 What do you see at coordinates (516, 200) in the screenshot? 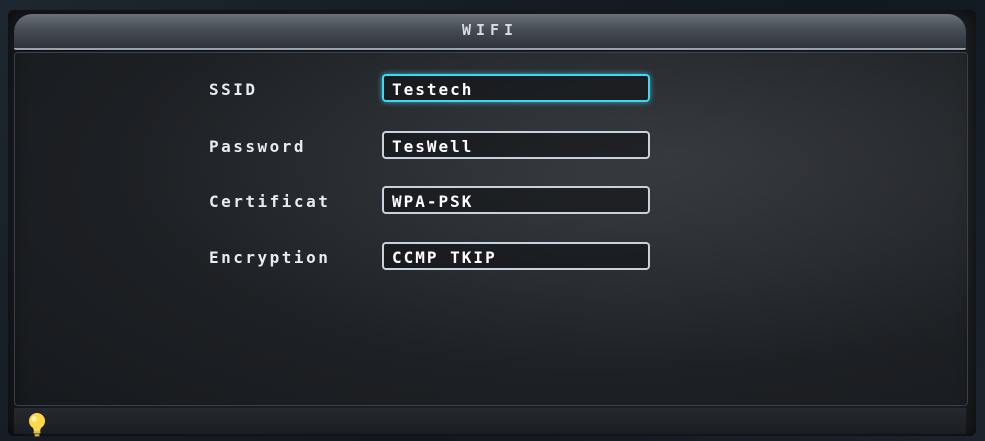
I see `certificate-field: WPA-PSK` at bounding box center [516, 200].